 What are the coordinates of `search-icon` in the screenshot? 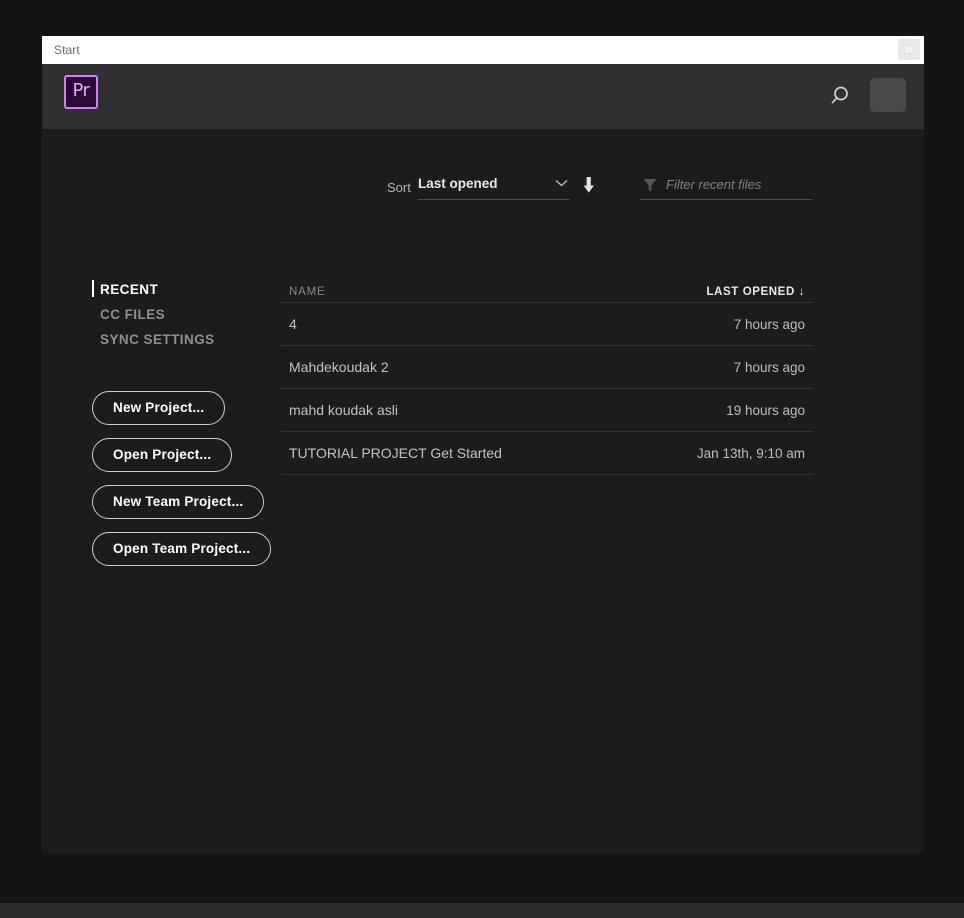 It's located at (839, 95).